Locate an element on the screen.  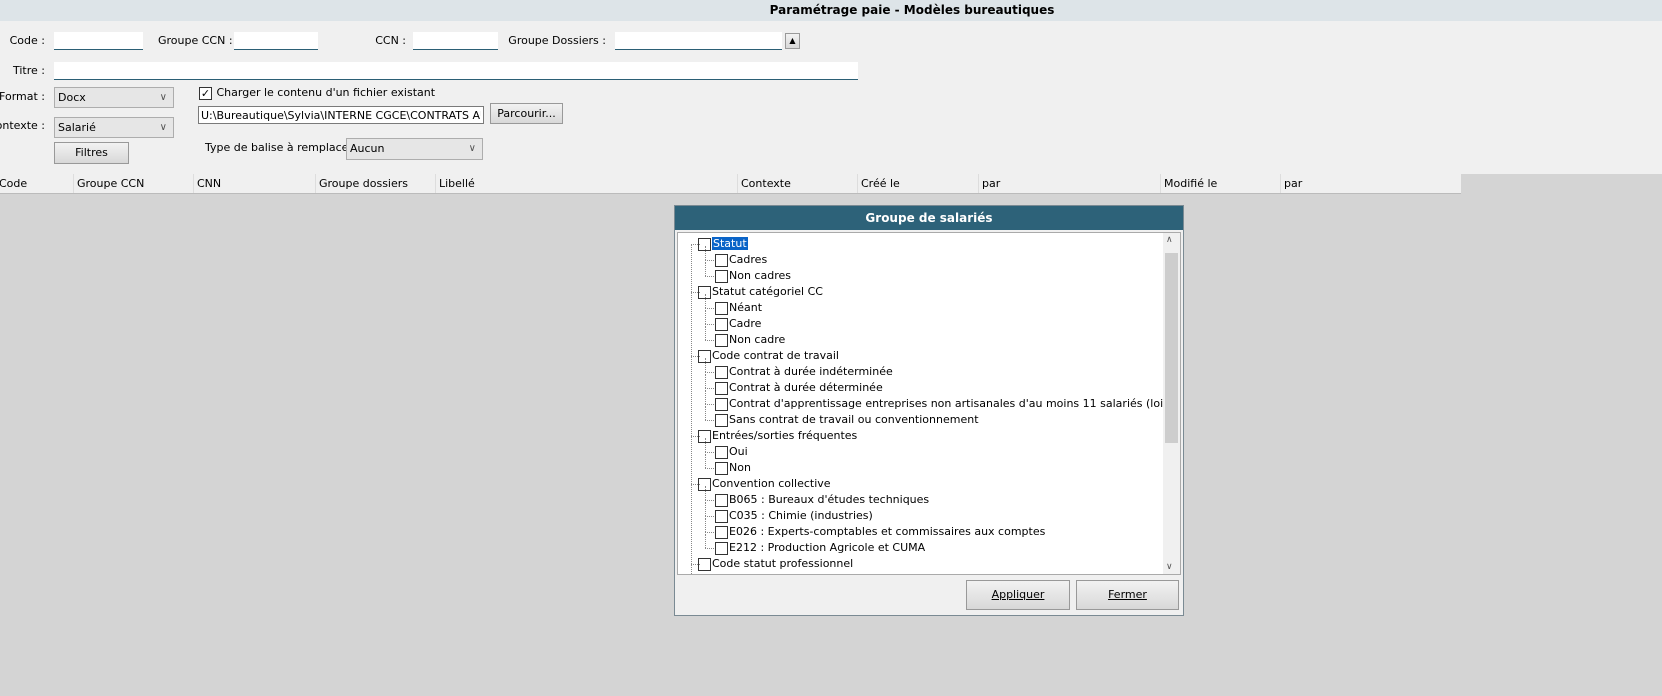
tree-item: C035 : Chimie (industries) is located at coordinates (794, 516).